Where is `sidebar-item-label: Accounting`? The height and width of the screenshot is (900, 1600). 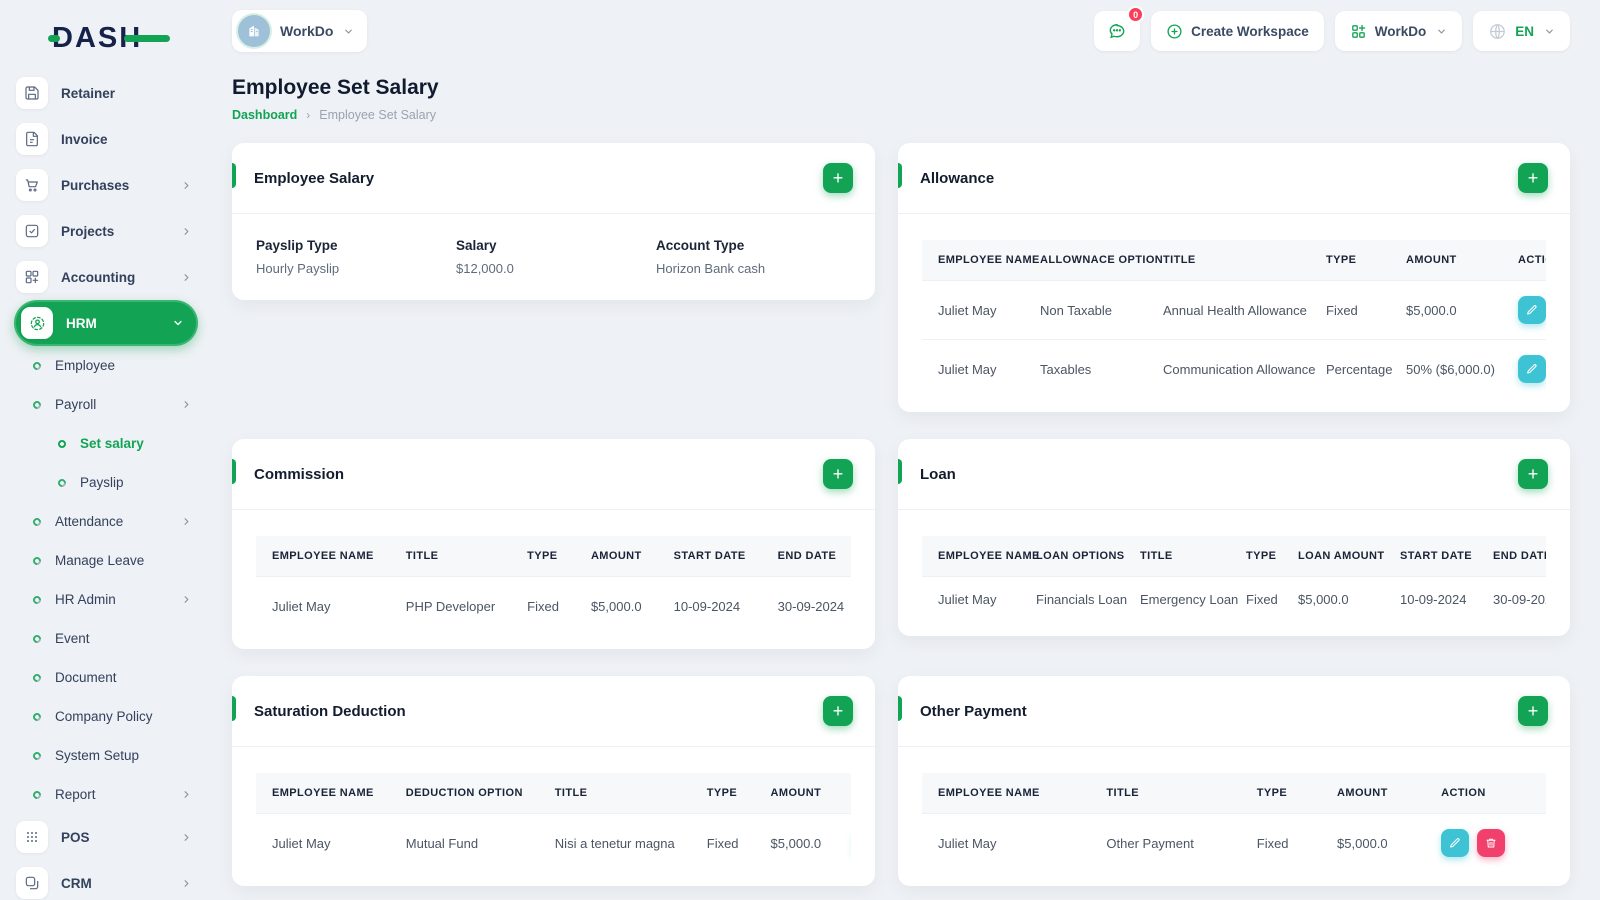
sidebar-item-label: Accounting is located at coordinates (98, 277).